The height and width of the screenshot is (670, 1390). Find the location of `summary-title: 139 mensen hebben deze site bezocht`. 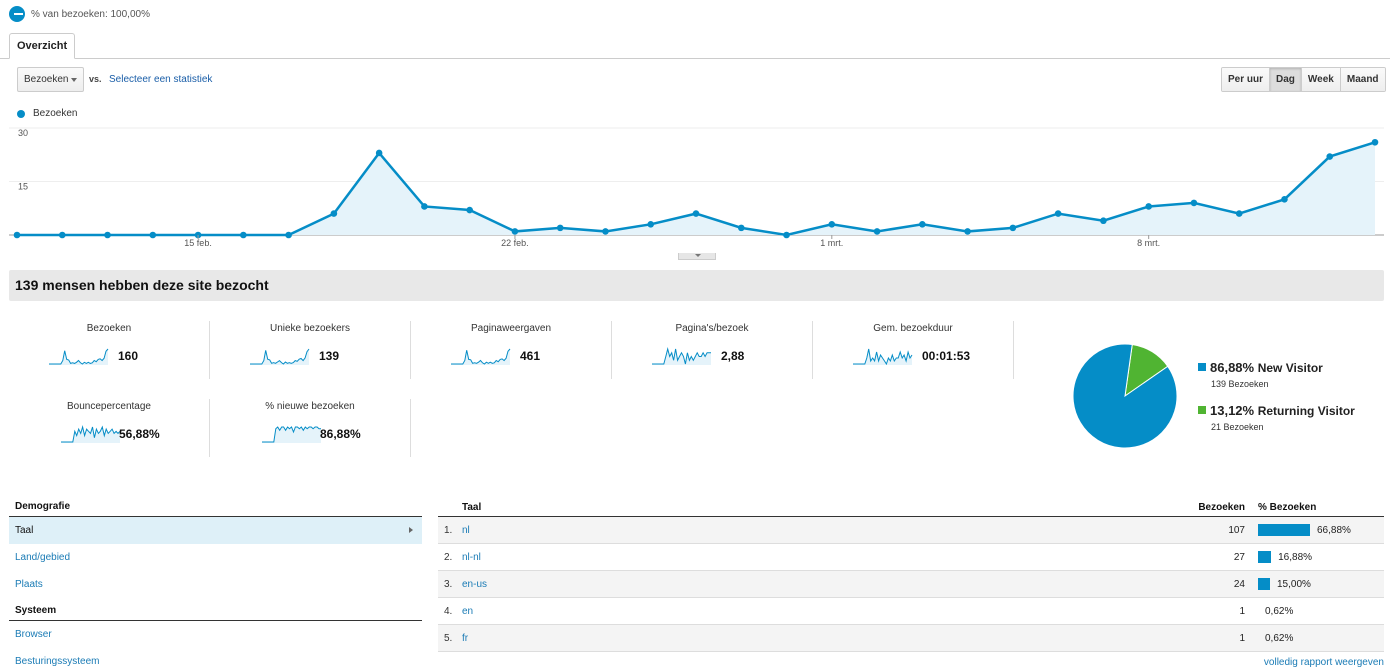

summary-title: 139 mensen hebben deze site bezocht is located at coordinates (696, 285).